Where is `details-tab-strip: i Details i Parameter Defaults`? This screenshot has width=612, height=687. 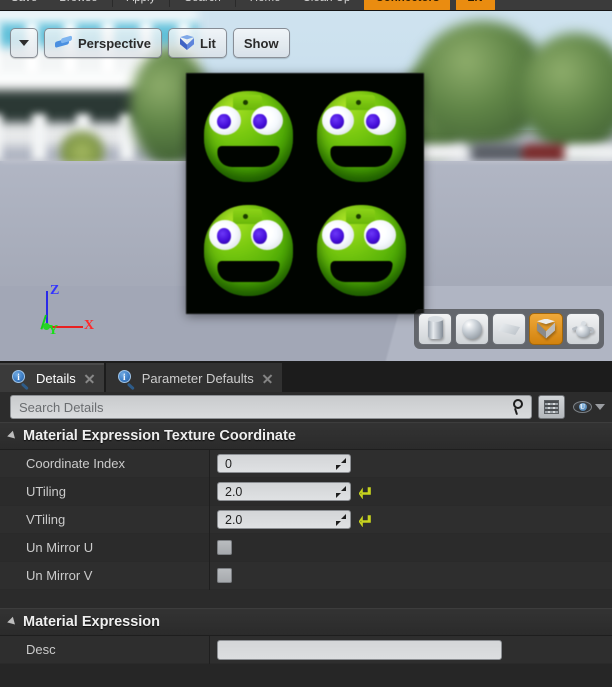
details-tab-strip: i Details i Parameter Defaults is located at coordinates (306, 376).